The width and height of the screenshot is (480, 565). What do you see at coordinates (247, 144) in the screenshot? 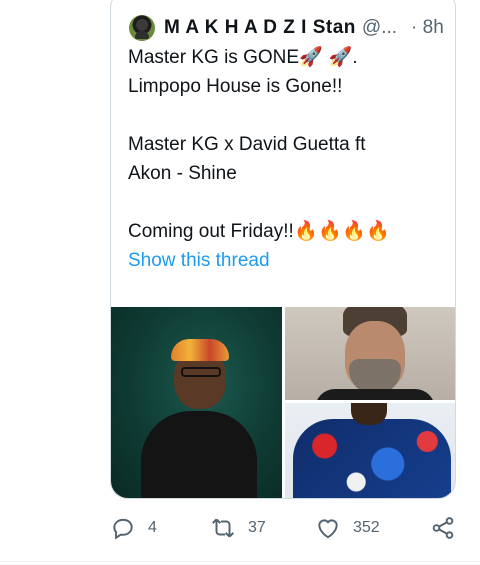
I see `tweet-line-3: Master KG x David Guetta ft` at bounding box center [247, 144].